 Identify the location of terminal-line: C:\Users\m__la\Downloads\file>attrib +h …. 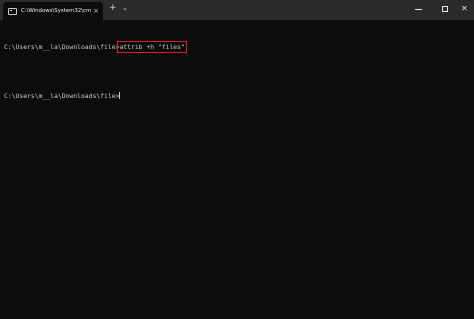
(237, 47).